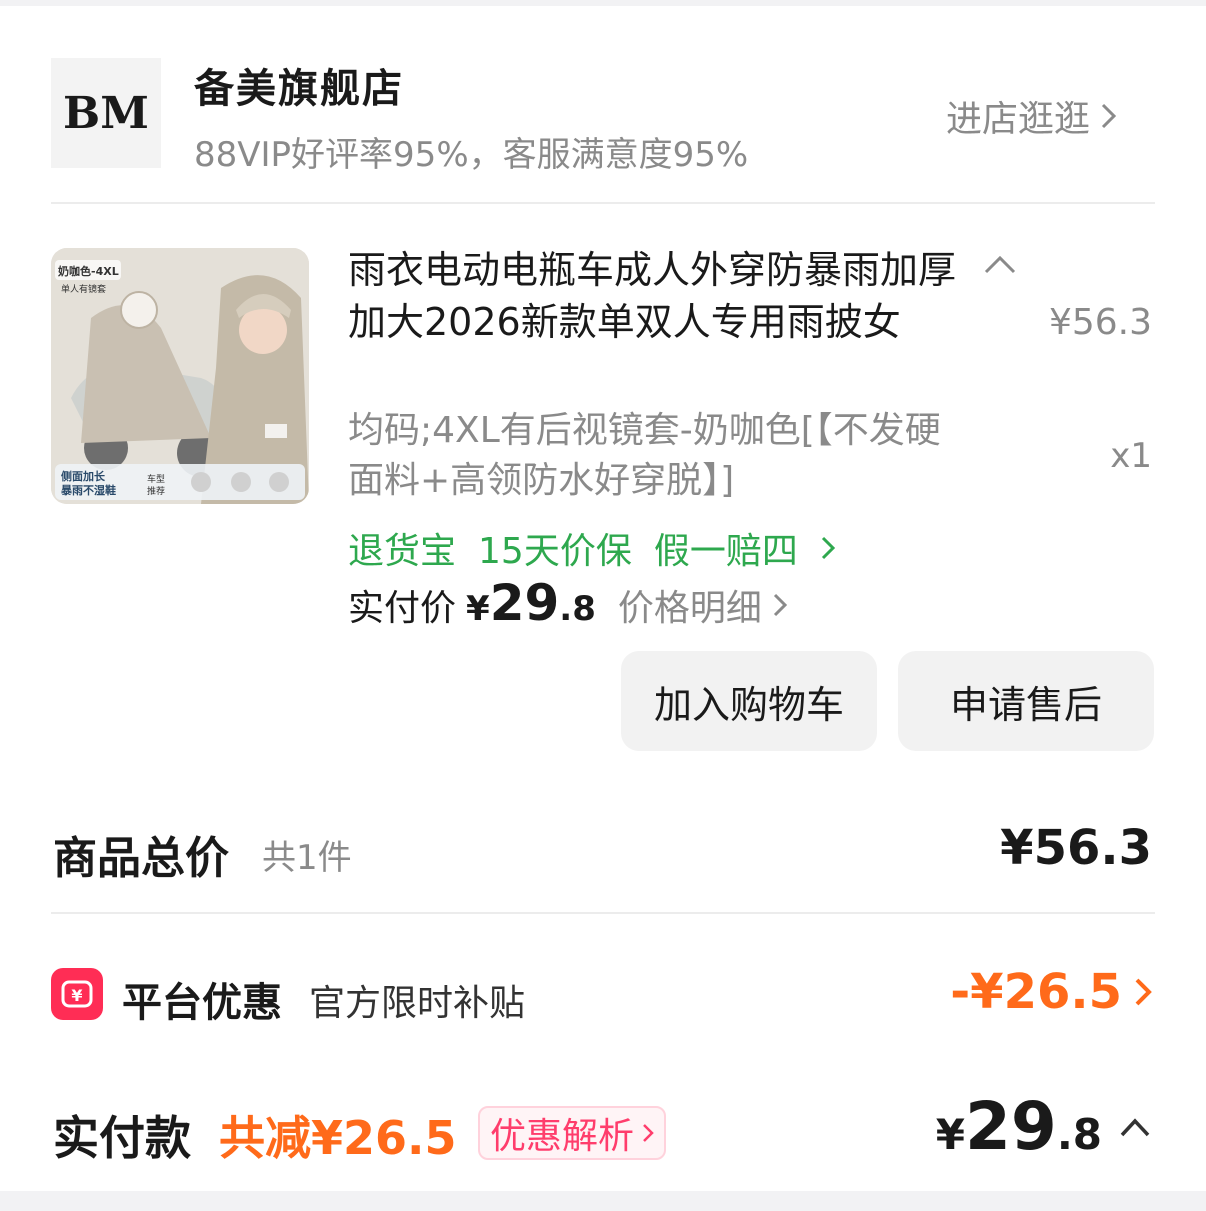 The height and width of the screenshot is (1211, 1206). I want to click on coupon-icon: ¥, so click(77, 994).